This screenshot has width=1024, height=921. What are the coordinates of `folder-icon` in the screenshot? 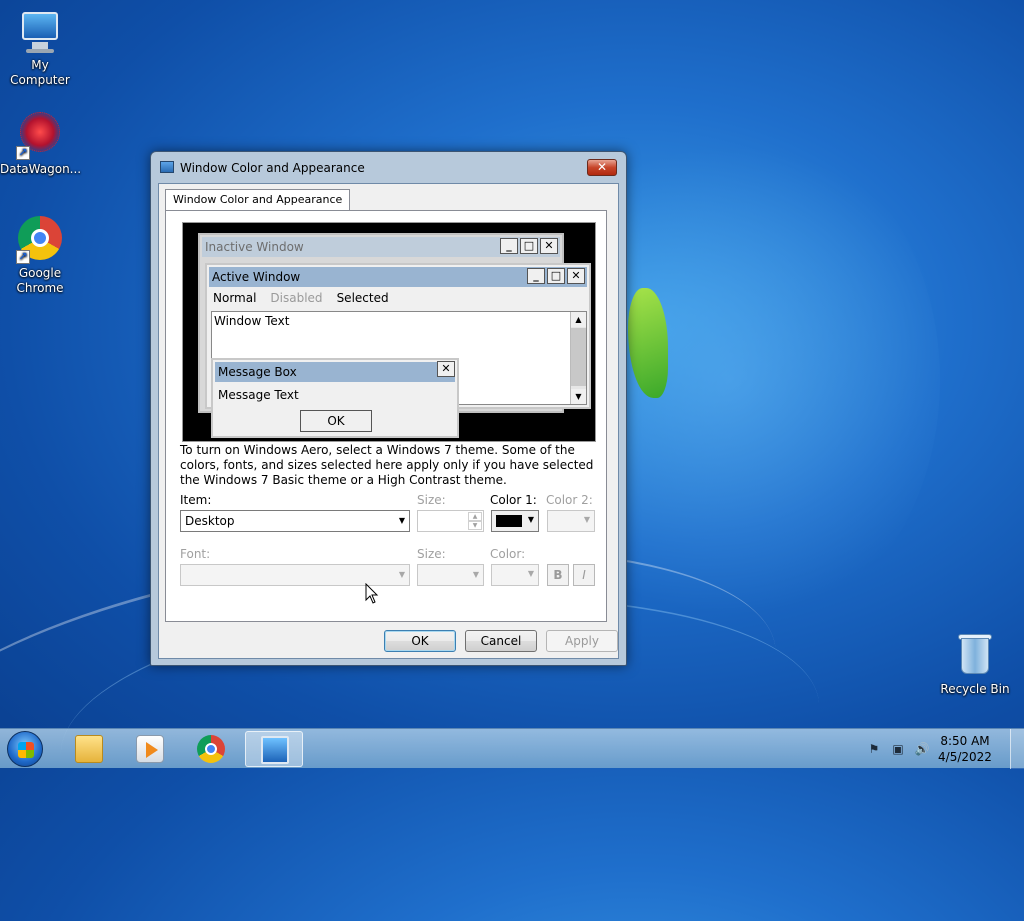 It's located at (89, 749).